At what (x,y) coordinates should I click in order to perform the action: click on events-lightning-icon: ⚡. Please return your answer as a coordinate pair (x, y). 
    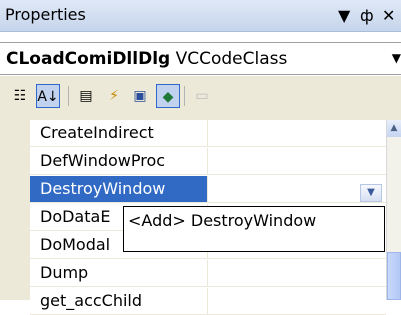
    Looking at the image, I should click on (114, 96).